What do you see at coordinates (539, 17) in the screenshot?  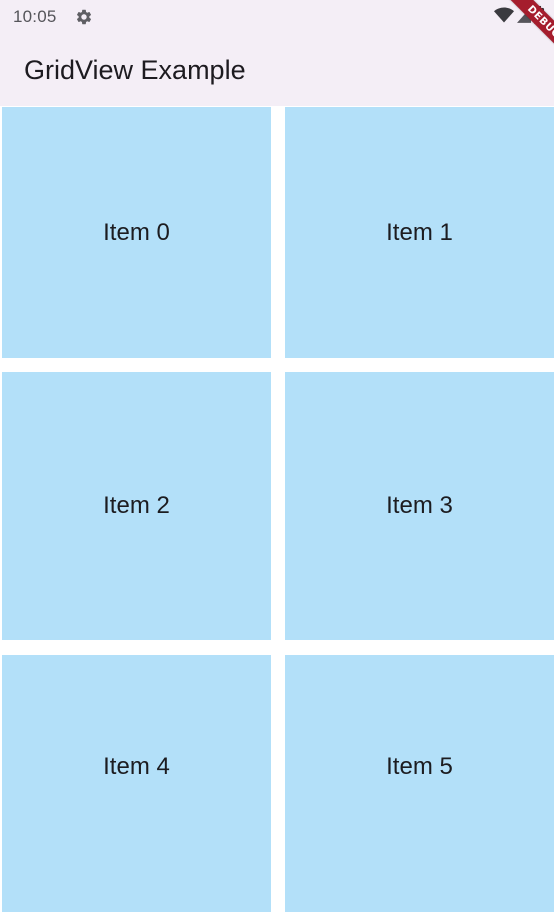 I see `battery-icon` at bounding box center [539, 17].